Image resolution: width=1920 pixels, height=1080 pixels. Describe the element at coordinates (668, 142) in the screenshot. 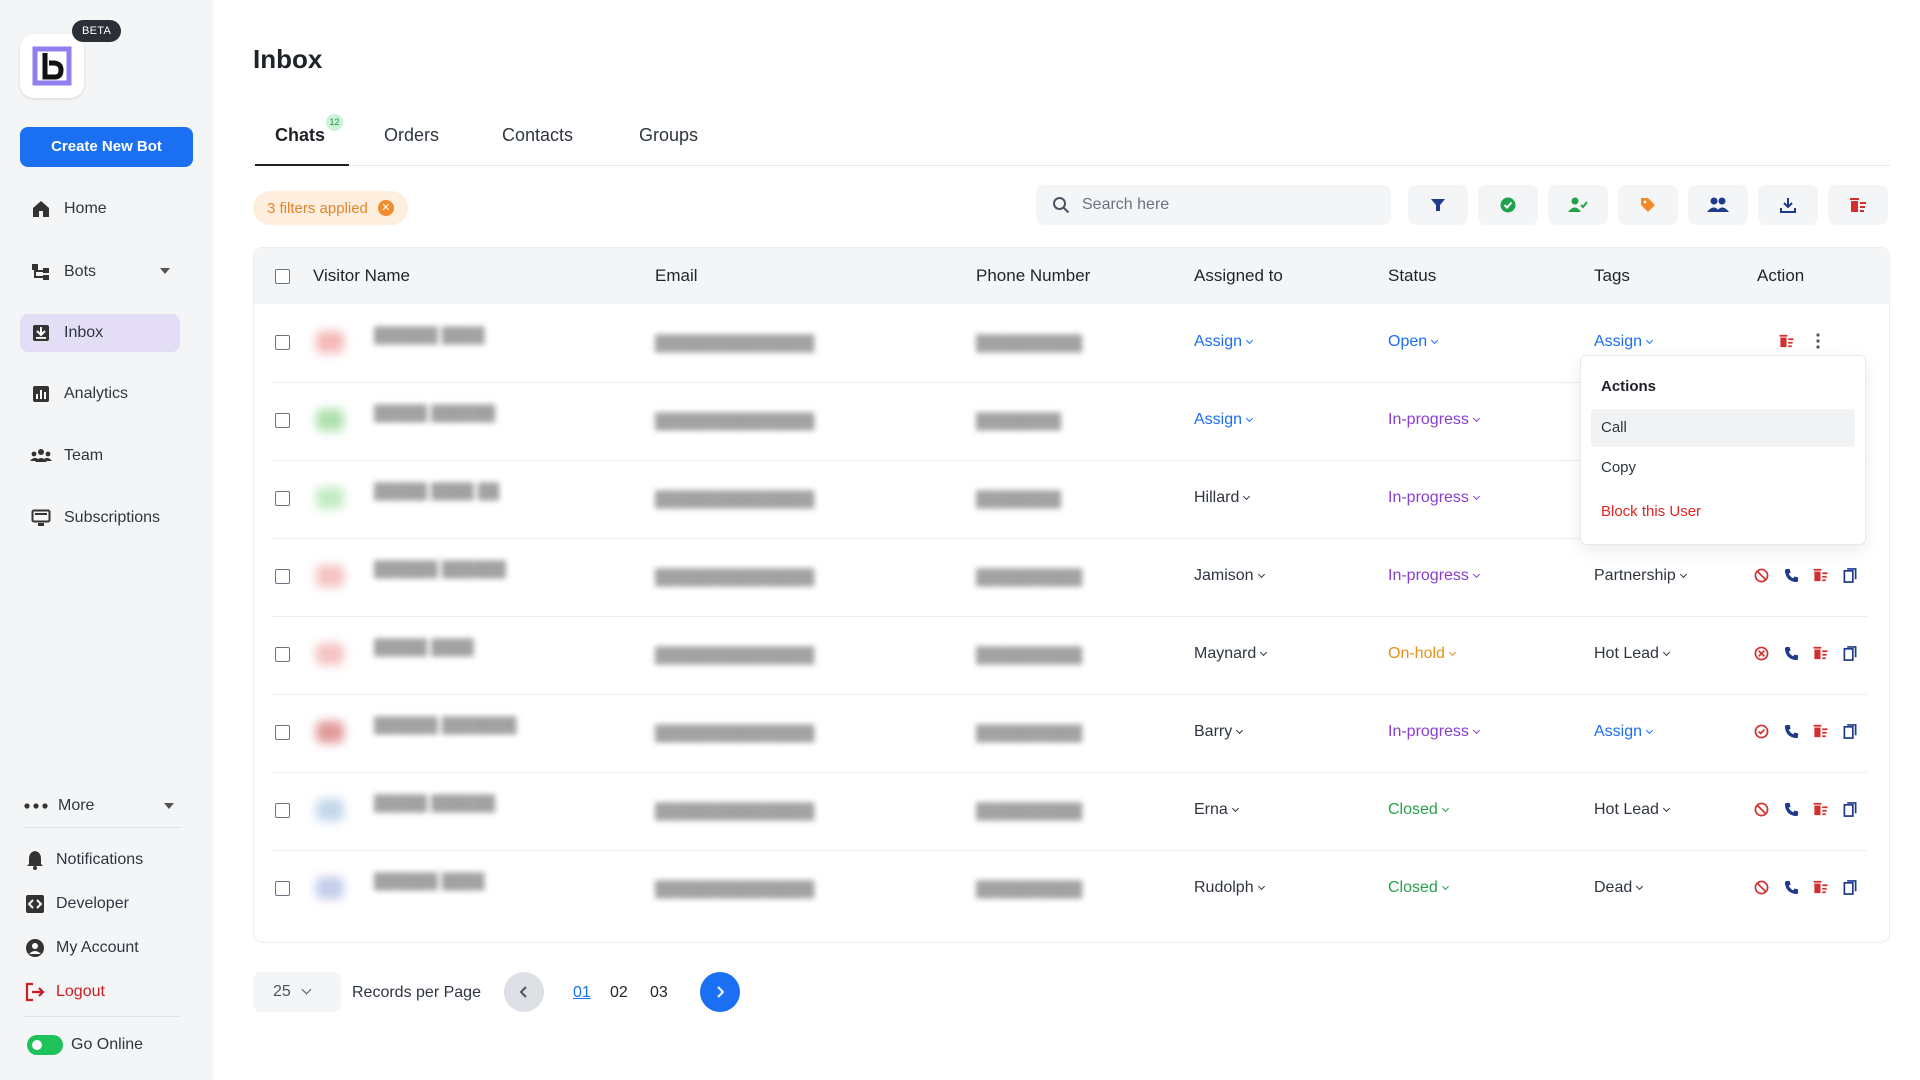

I see `tab-groups: Groups` at that location.